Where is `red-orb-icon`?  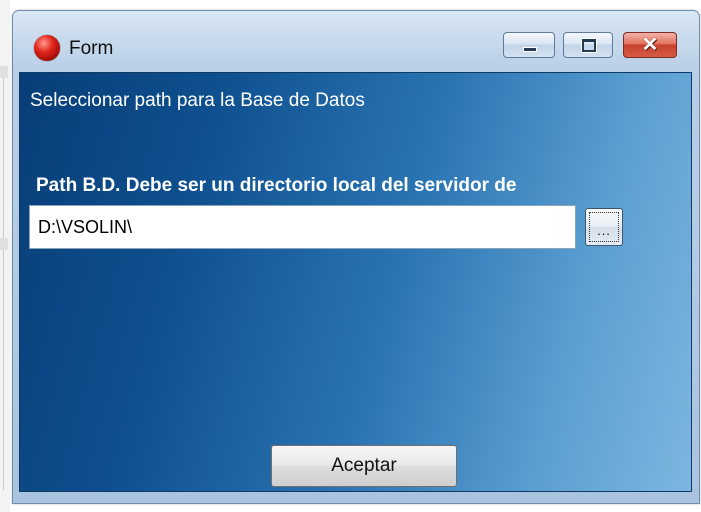
red-orb-icon is located at coordinates (47, 48).